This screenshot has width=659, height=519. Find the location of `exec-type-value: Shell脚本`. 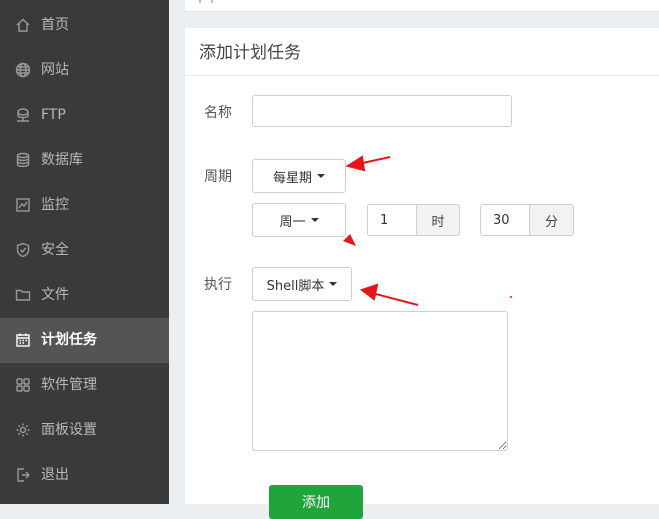

exec-type-value: Shell脚本 is located at coordinates (295, 286).